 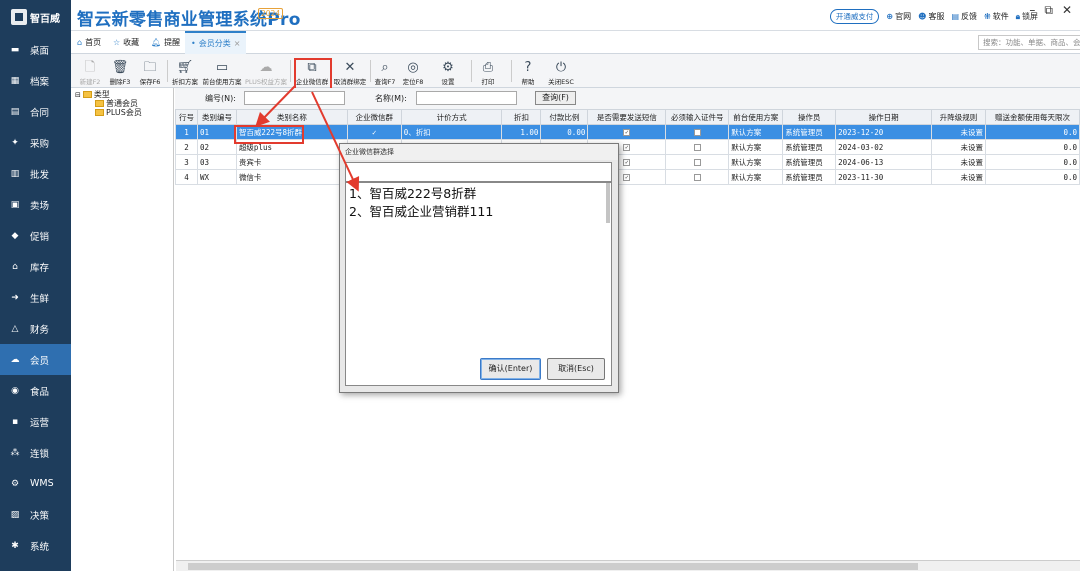 I want to click on table-cell: ✓, so click(x=374, y=132).